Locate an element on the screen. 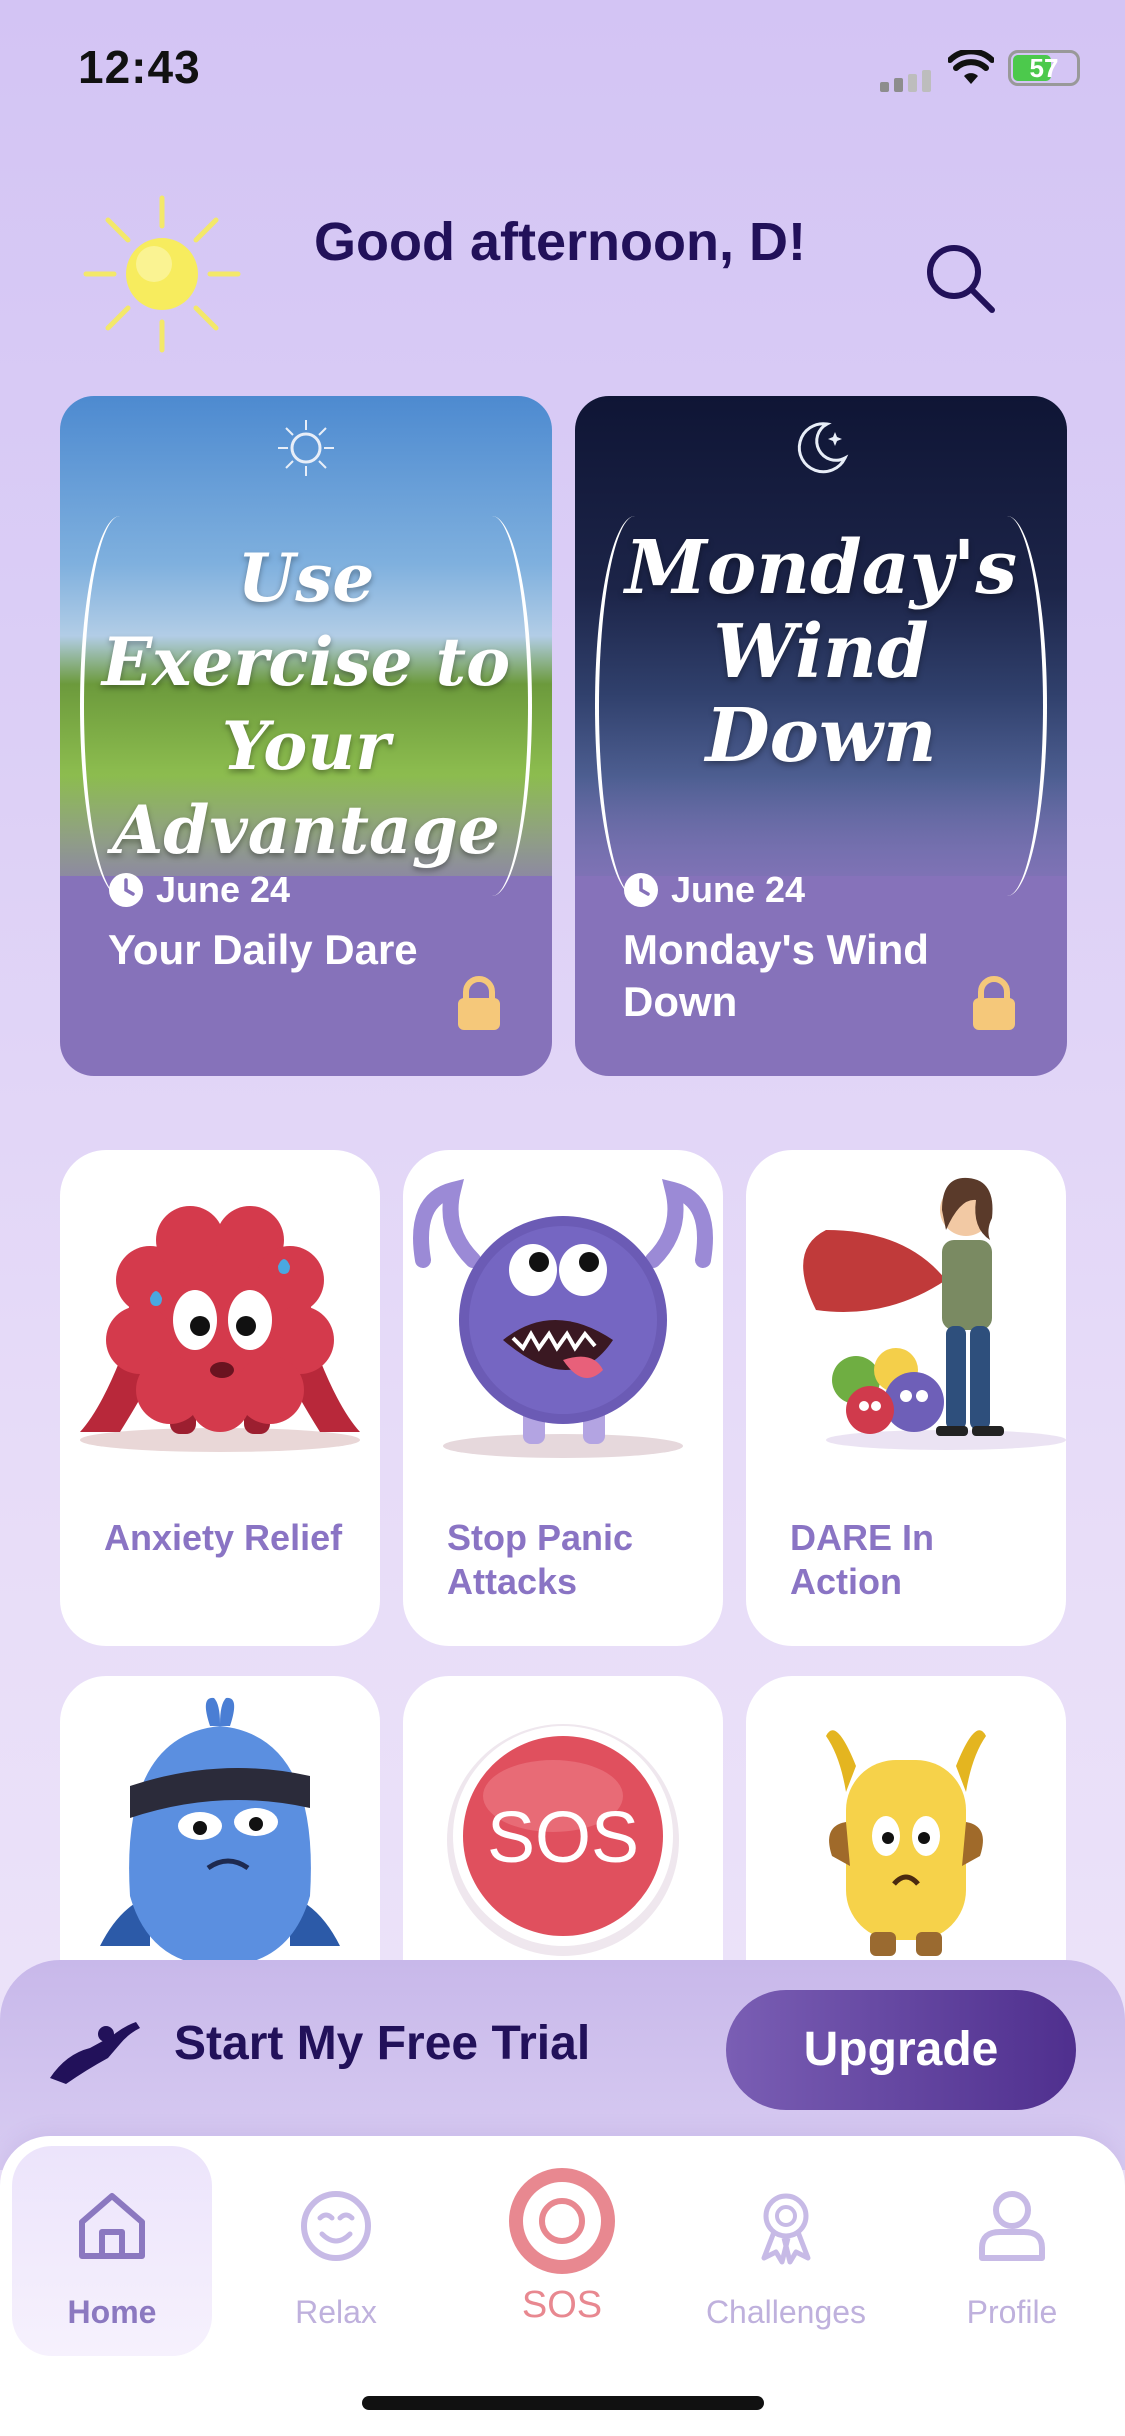 This screenshot has width=1125, height=2436. sos-text: SOS is located at coordinates (563, 1838).